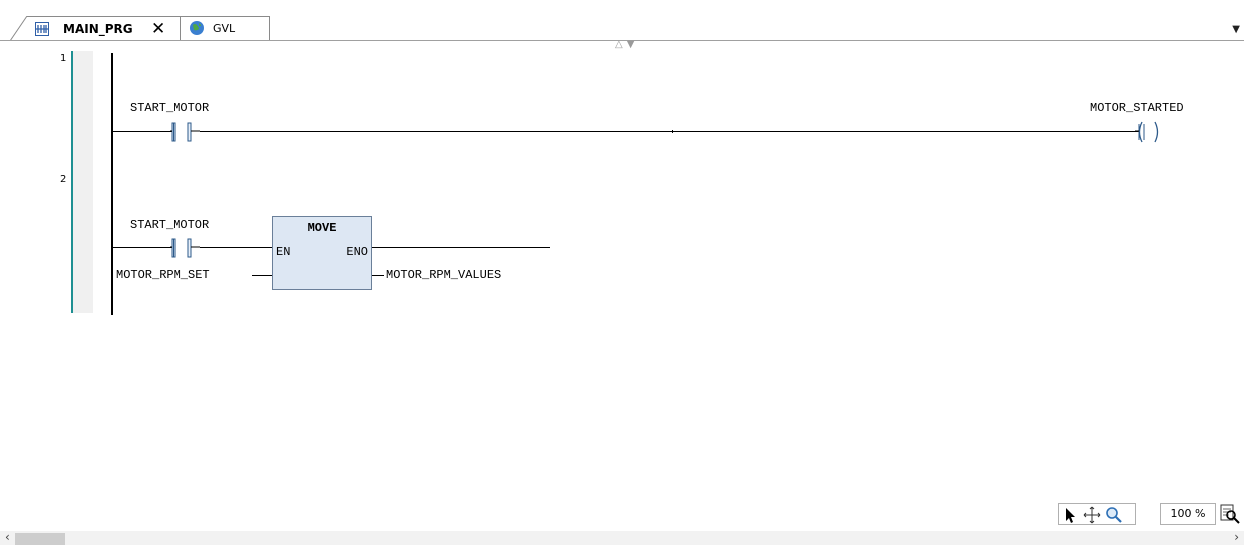 The width and height of the screenshot is (1244, 545). What do you see at coordinates (1230, 514) in the screenshot?
I see `zoom-fit-icon` at bounding box center [1230, 514].